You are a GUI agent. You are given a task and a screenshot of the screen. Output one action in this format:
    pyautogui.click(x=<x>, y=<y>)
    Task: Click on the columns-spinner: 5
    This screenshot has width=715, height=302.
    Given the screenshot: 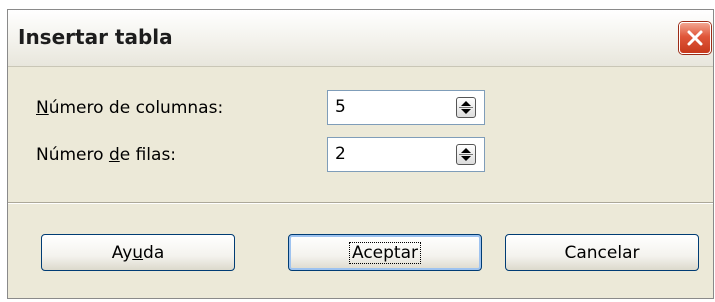 What is the action you would take?
    pyautogui.click(x=406, y=107)
    